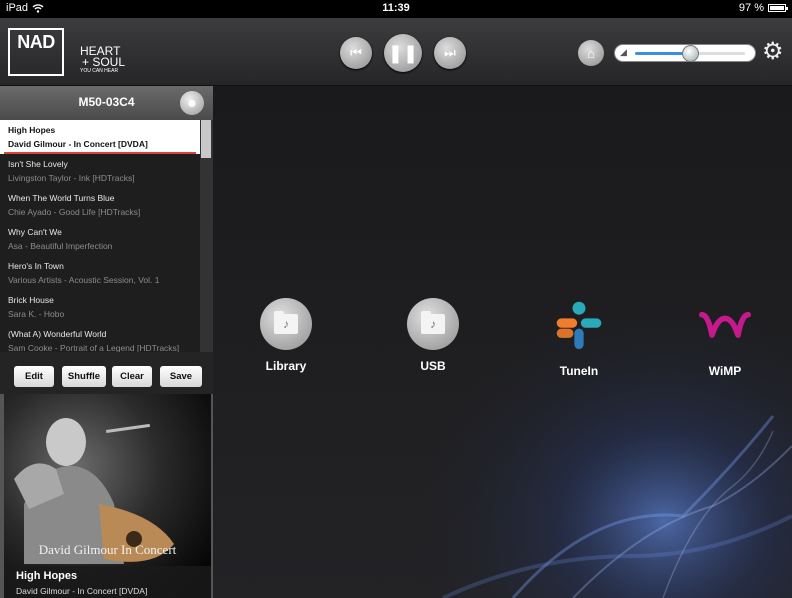 This screenshot has height=598, width=792. I want to click on nad-logo: NAD, so click(36, 52).